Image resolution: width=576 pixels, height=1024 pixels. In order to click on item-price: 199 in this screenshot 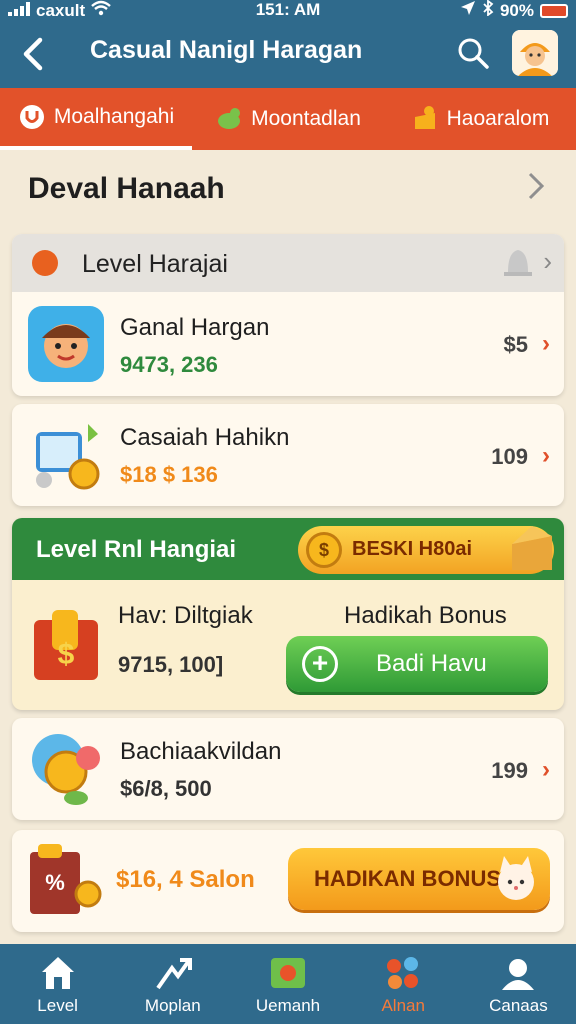, I will do `click(509, 770)`.